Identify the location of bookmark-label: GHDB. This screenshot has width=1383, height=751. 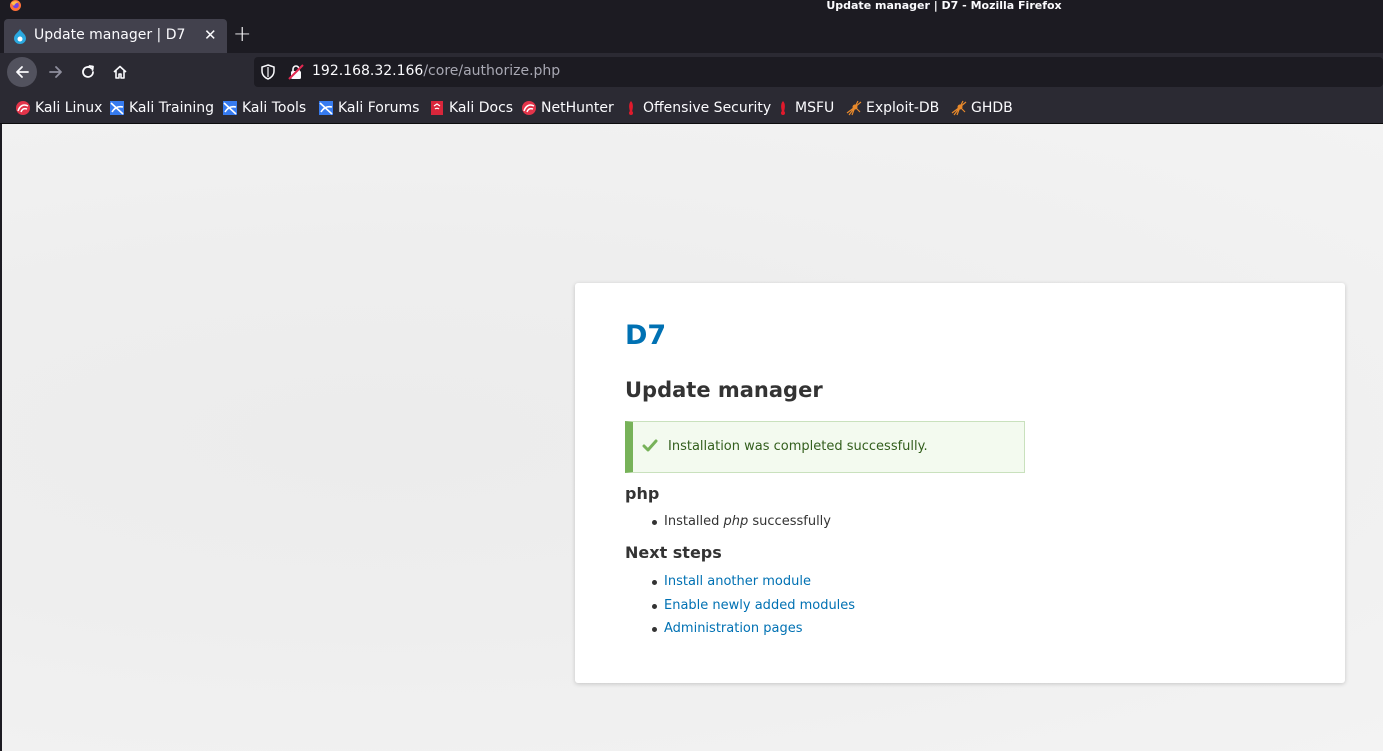
(992, 108).